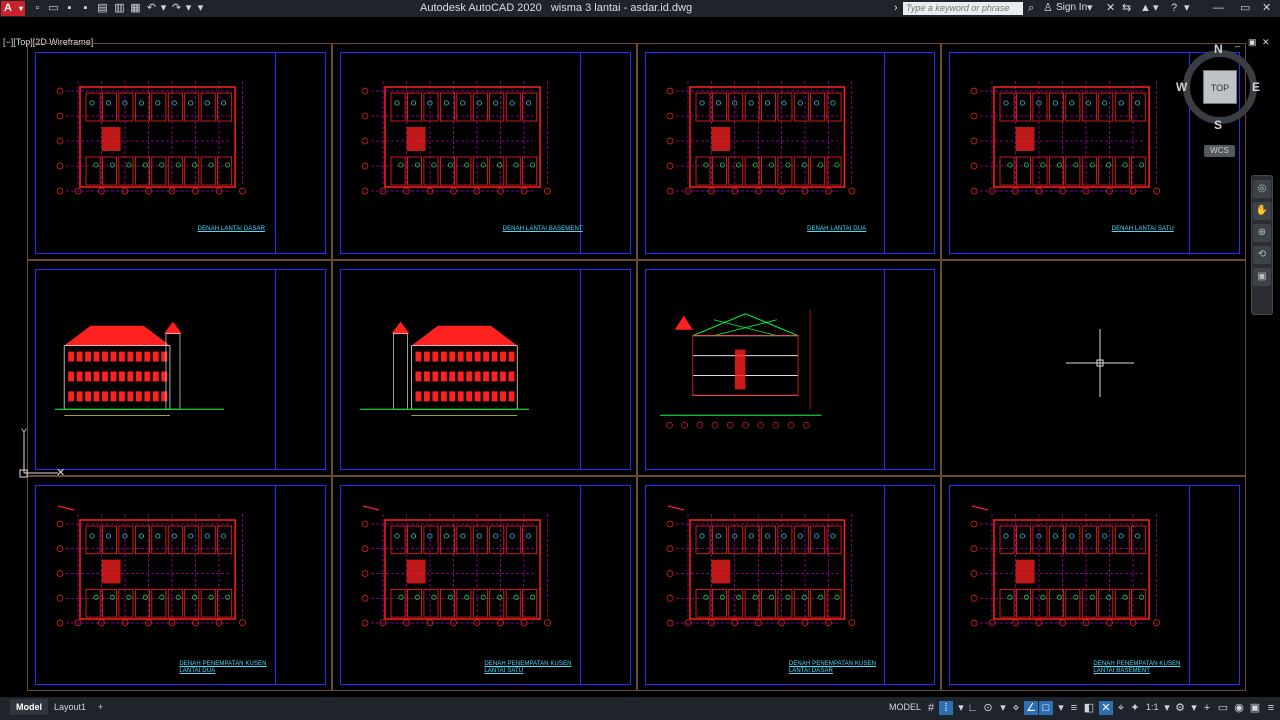 Image resolution: width=1280 pixels, height=720 pixels. Describe the element at coordinates (13, 8) in the screenshot. I see `application-menu-button: A` at that location.